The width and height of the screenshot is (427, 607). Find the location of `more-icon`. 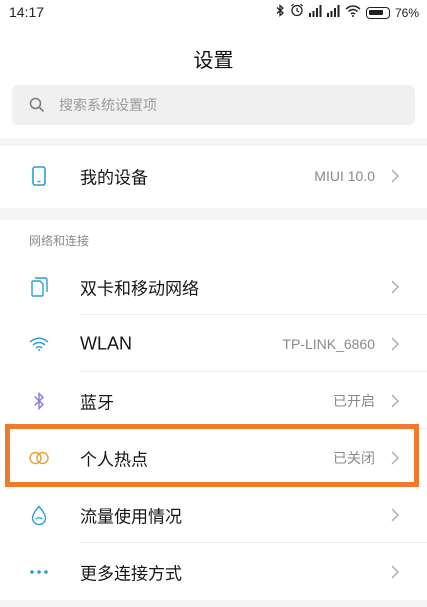

more-icon is located at coordinates (39, 572).